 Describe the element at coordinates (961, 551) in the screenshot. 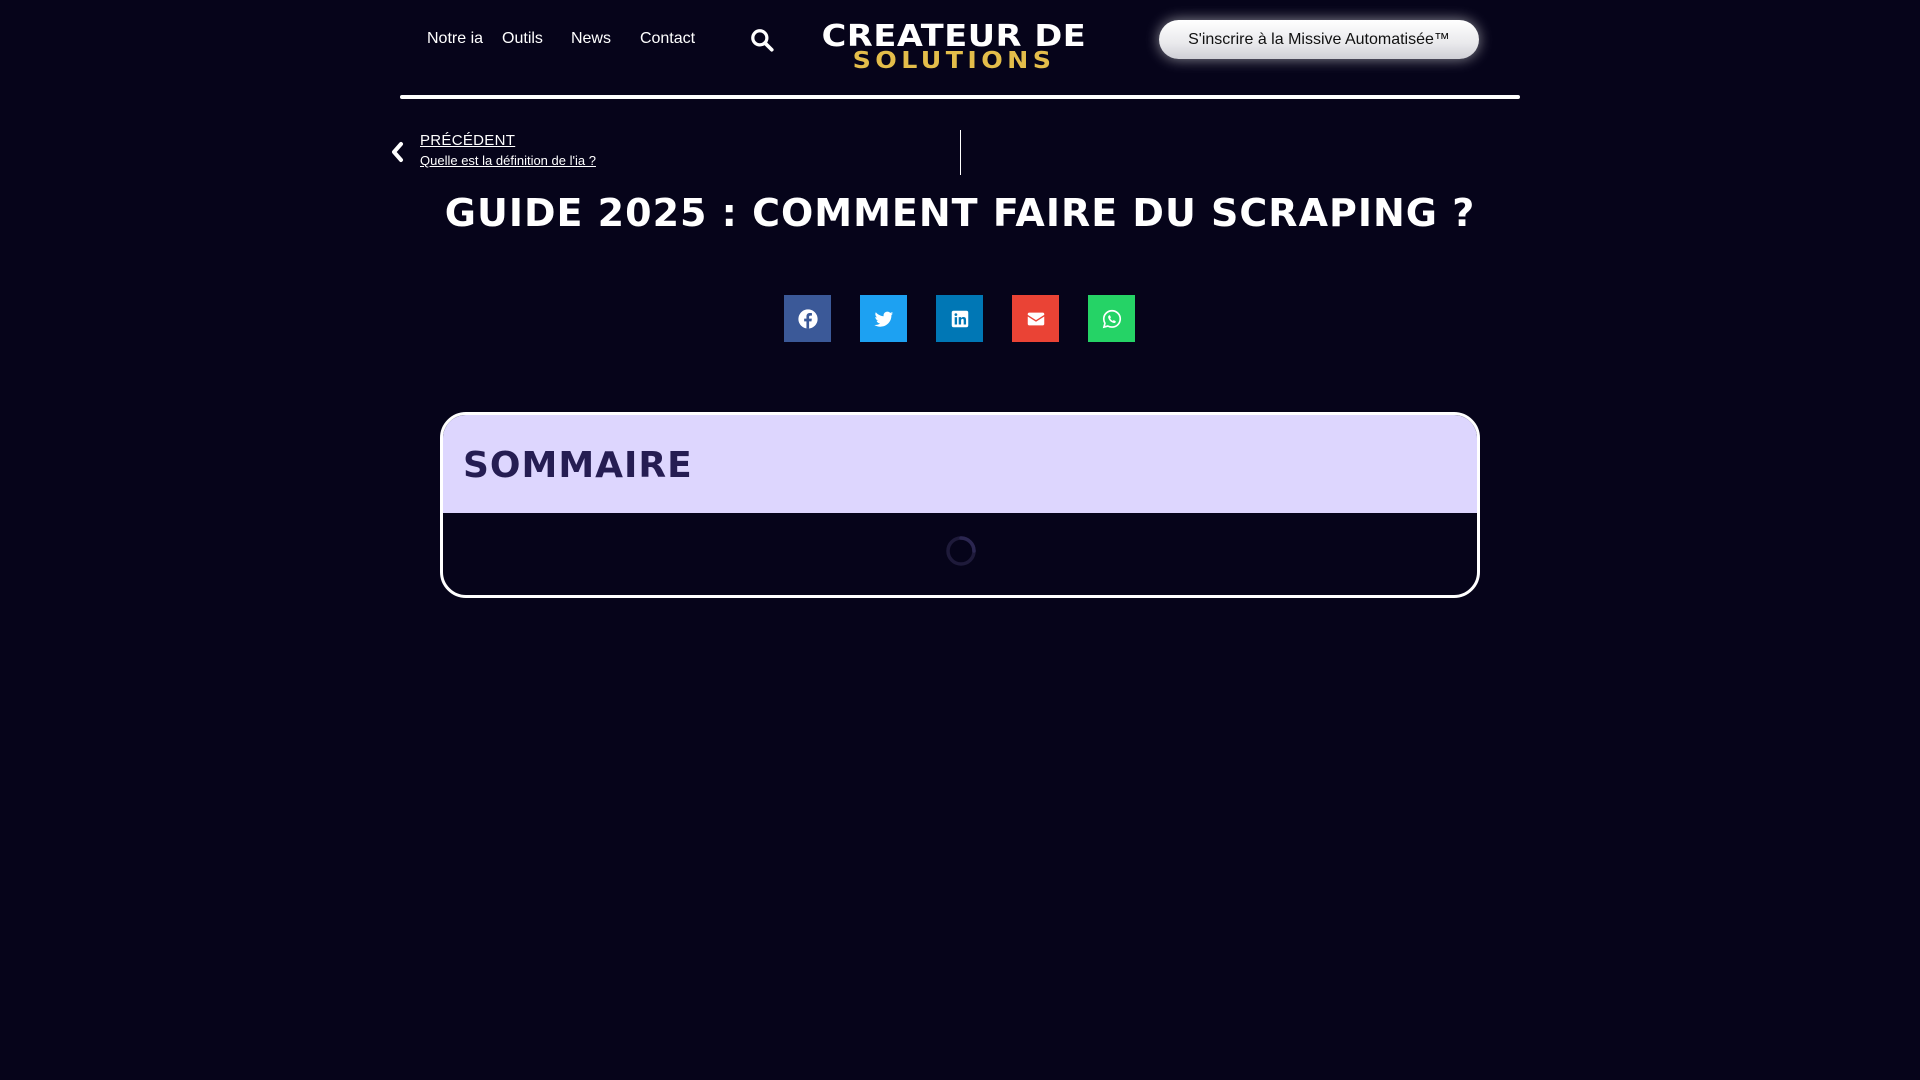

I see `loading-spinner-icon` at that location.